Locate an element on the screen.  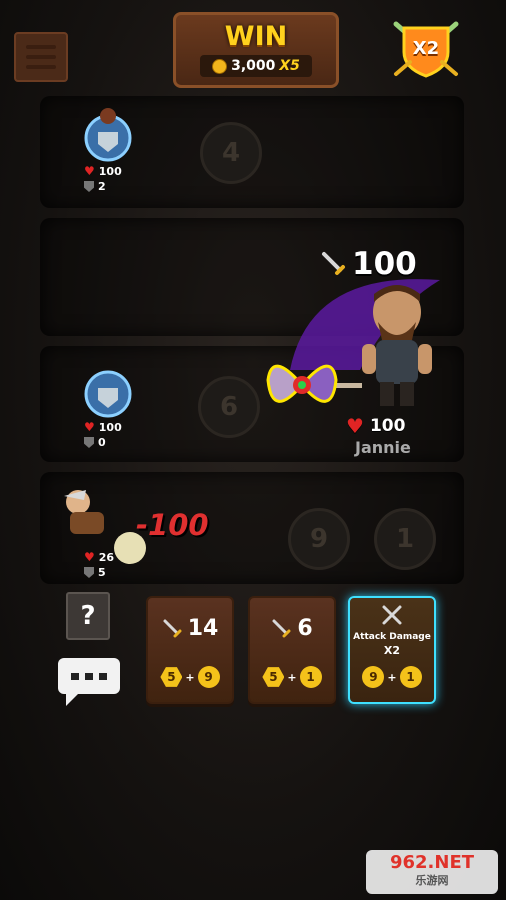
help-button: ? is located at coordinates (88, 616).